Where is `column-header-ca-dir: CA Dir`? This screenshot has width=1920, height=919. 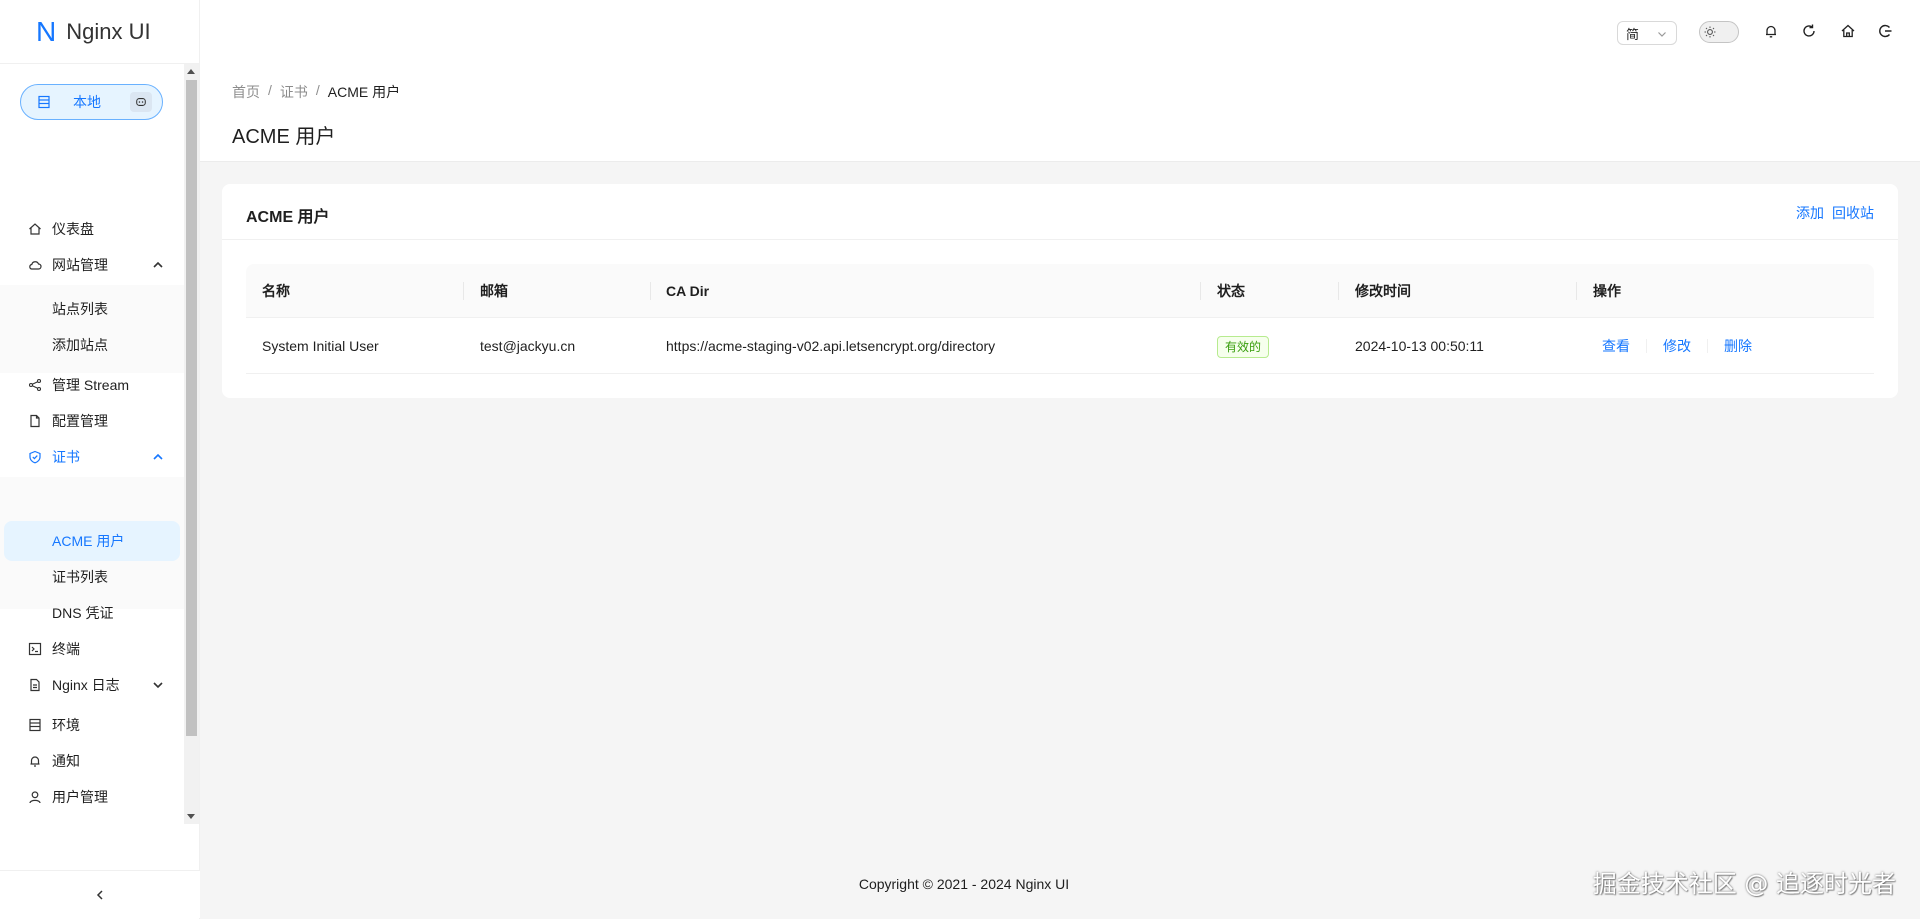
column-header-ca-dir: CA Dir is located at coordinates (687, 291).